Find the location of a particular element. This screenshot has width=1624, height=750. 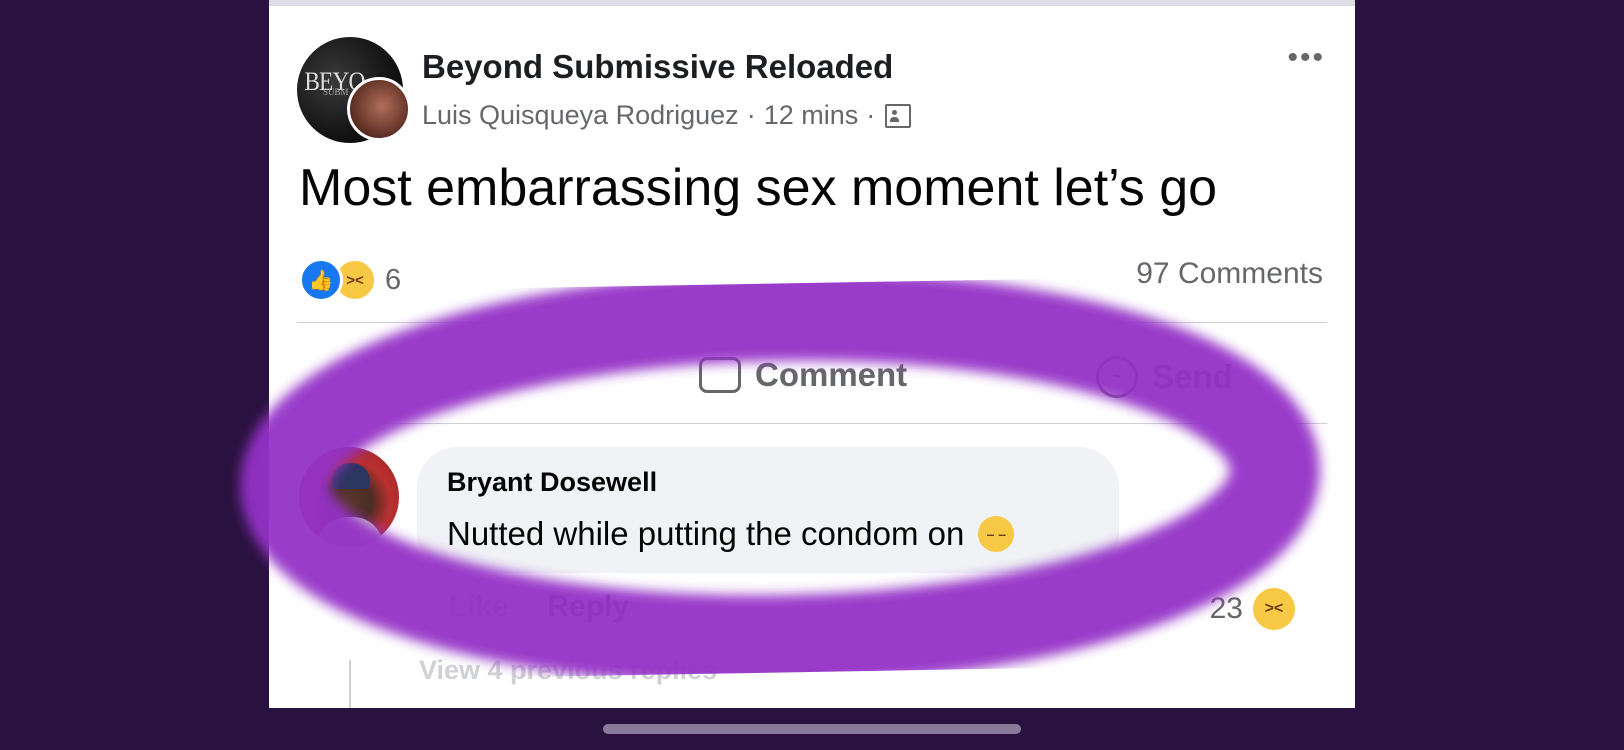

group-name: Beyond Submissive Reloaded is located at coordinates (657, 67).